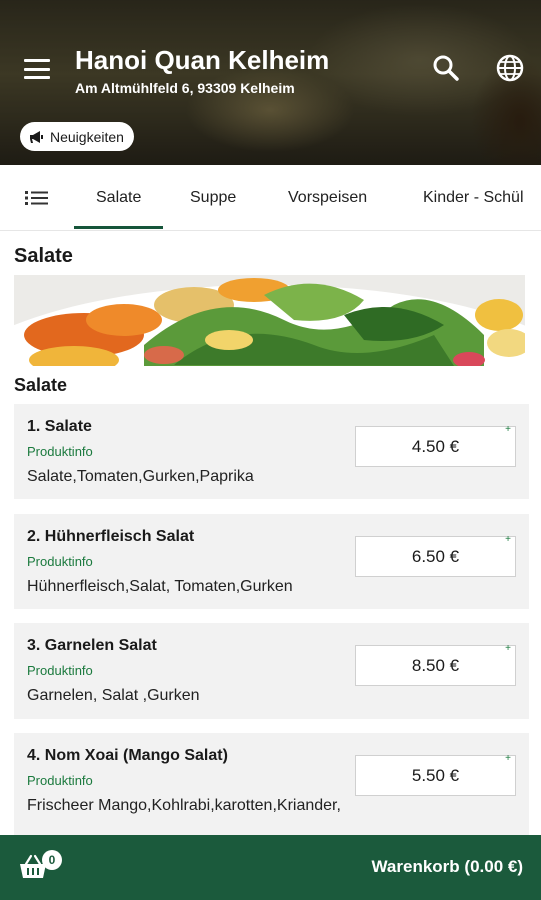  What do you see at coordinates (202, 60) in the screenshot?
I see `restaurant-title: Hanoi Quan Kelheim` at bounding box center [202, 60].